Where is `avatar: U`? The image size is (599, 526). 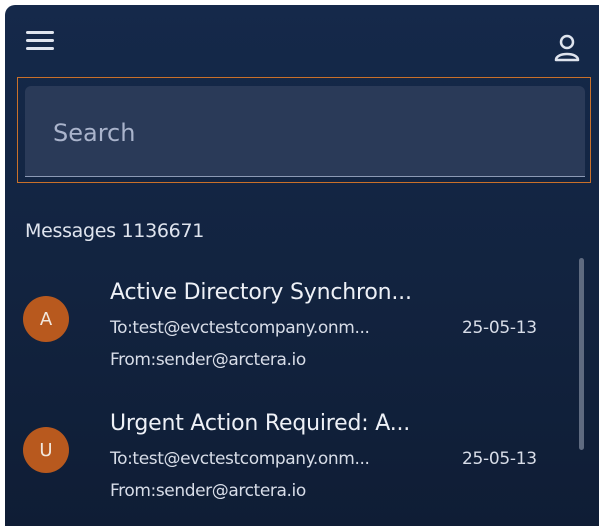
avatar: U is located at coordinates (46, 450).